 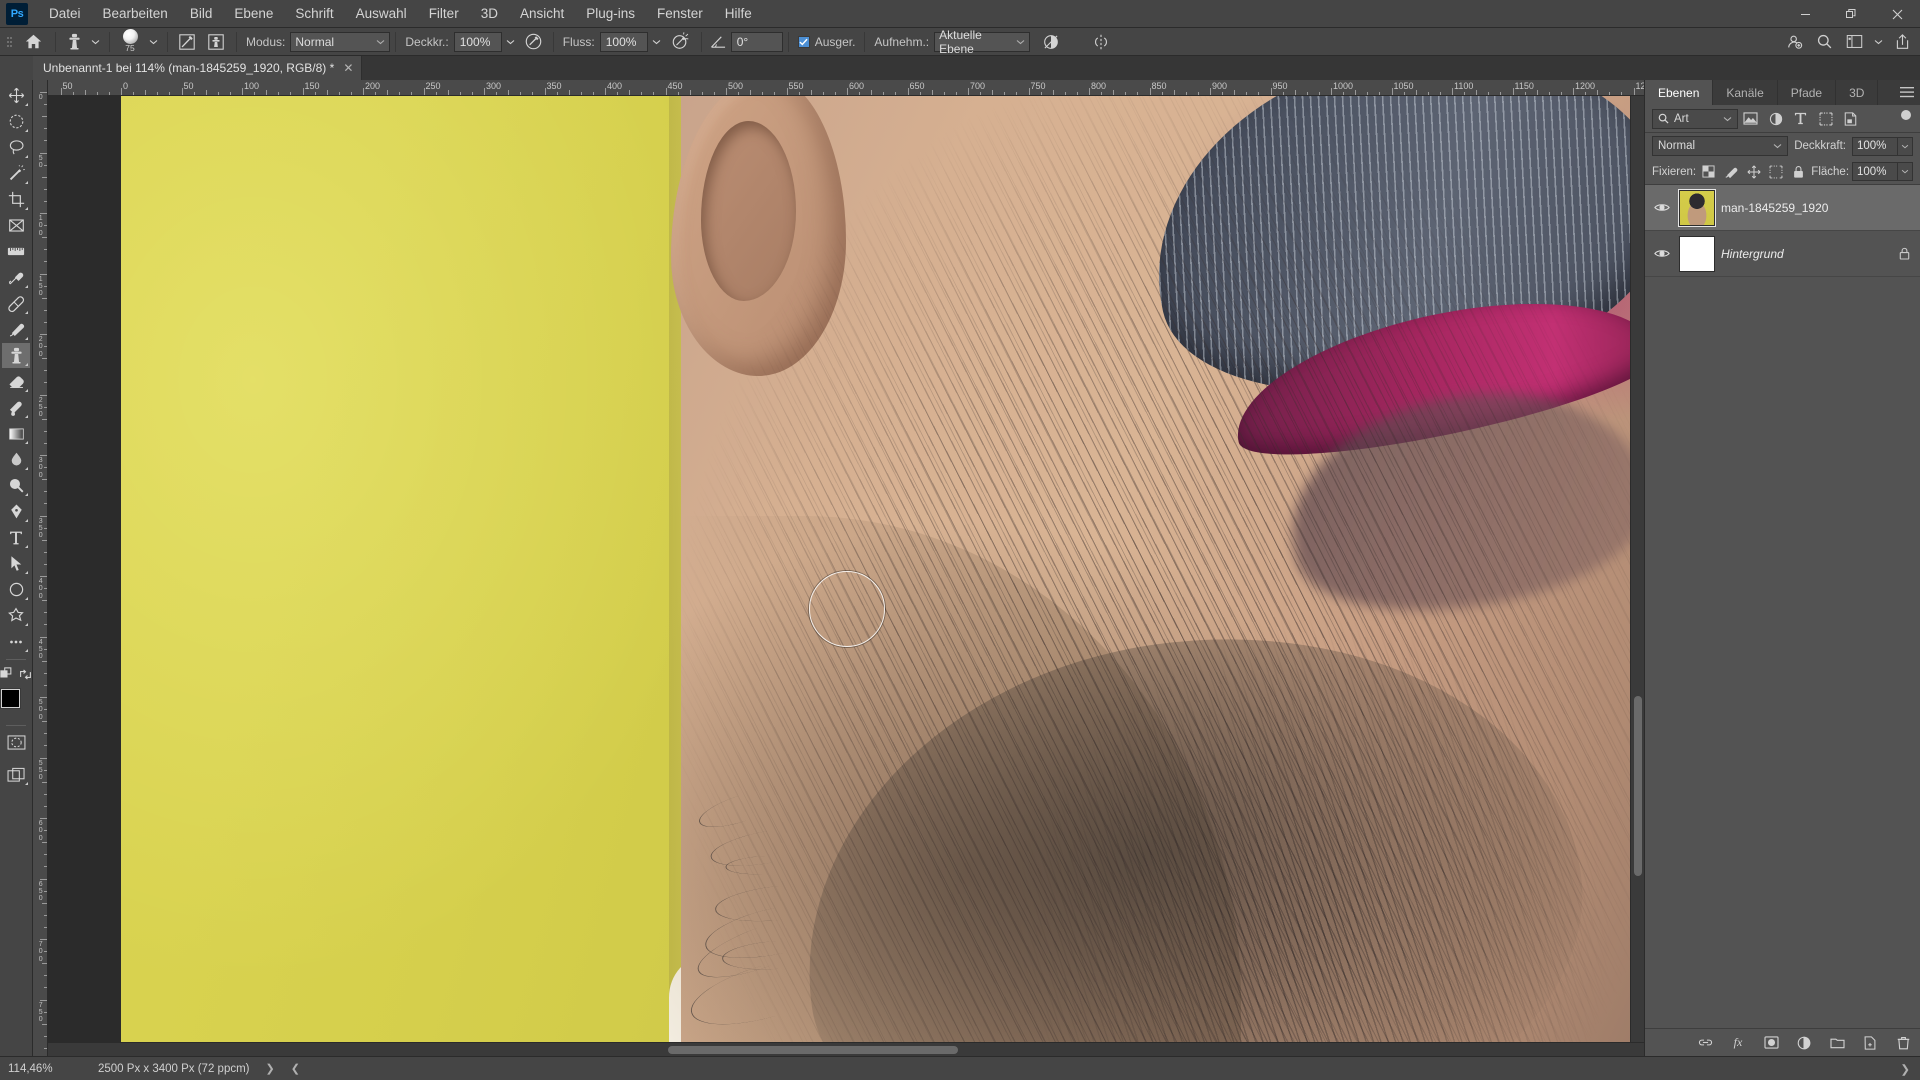 What do you see at coordinates (348, 68) in the screenshot?
I see `close-icon: ✕` at bounding box center [348, 68].